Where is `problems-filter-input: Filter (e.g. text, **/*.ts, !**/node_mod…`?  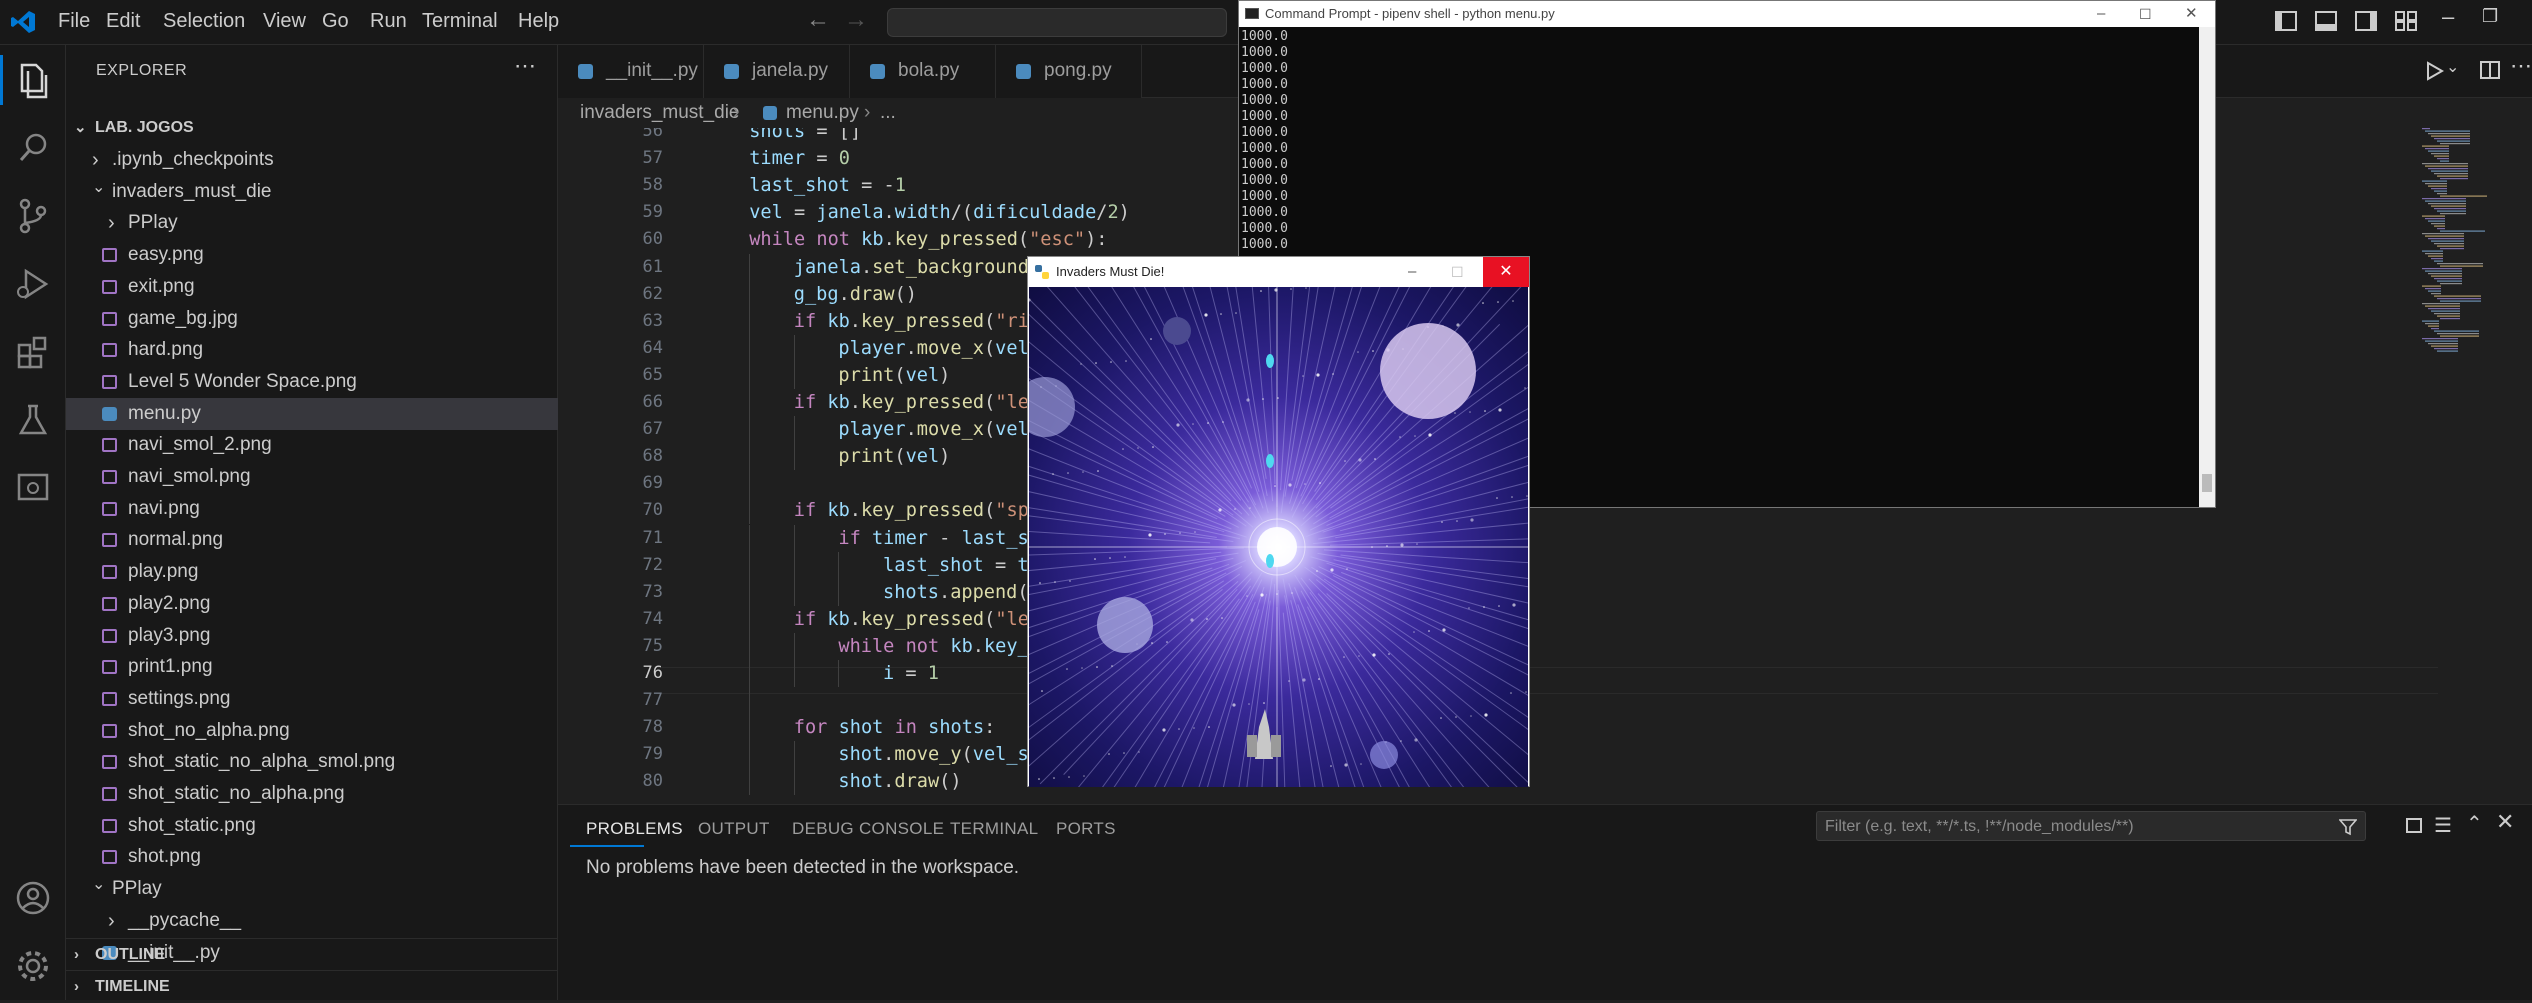
problems-filter-input: Filter (e.g. text, **/*.ts, !**/node_mod… is located at coordinates (2091, 826).